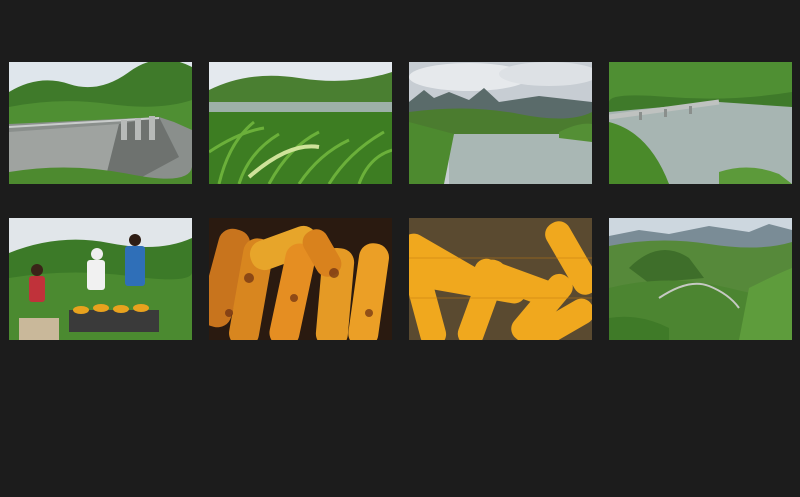 The width and height of the screenshot is (800, 497). I want to click on thumbnail-grilling, so click(100, 279).